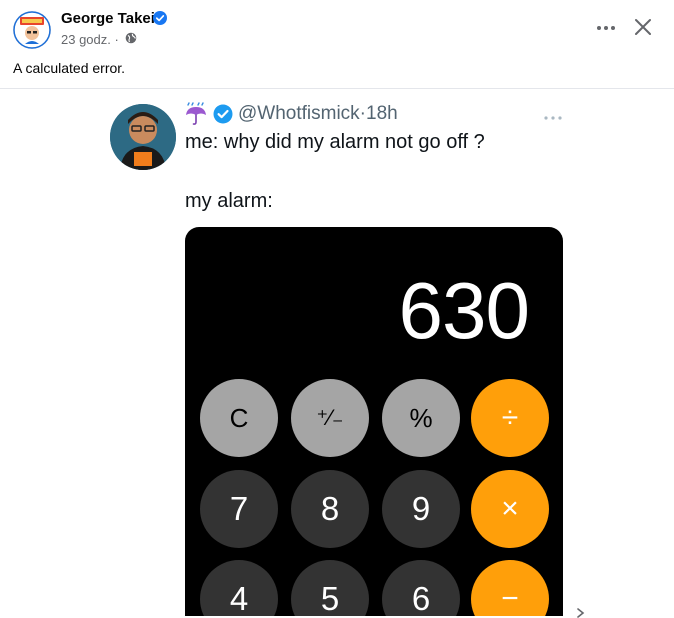  I want to click on calculator-display: 630, so click(464, 310).